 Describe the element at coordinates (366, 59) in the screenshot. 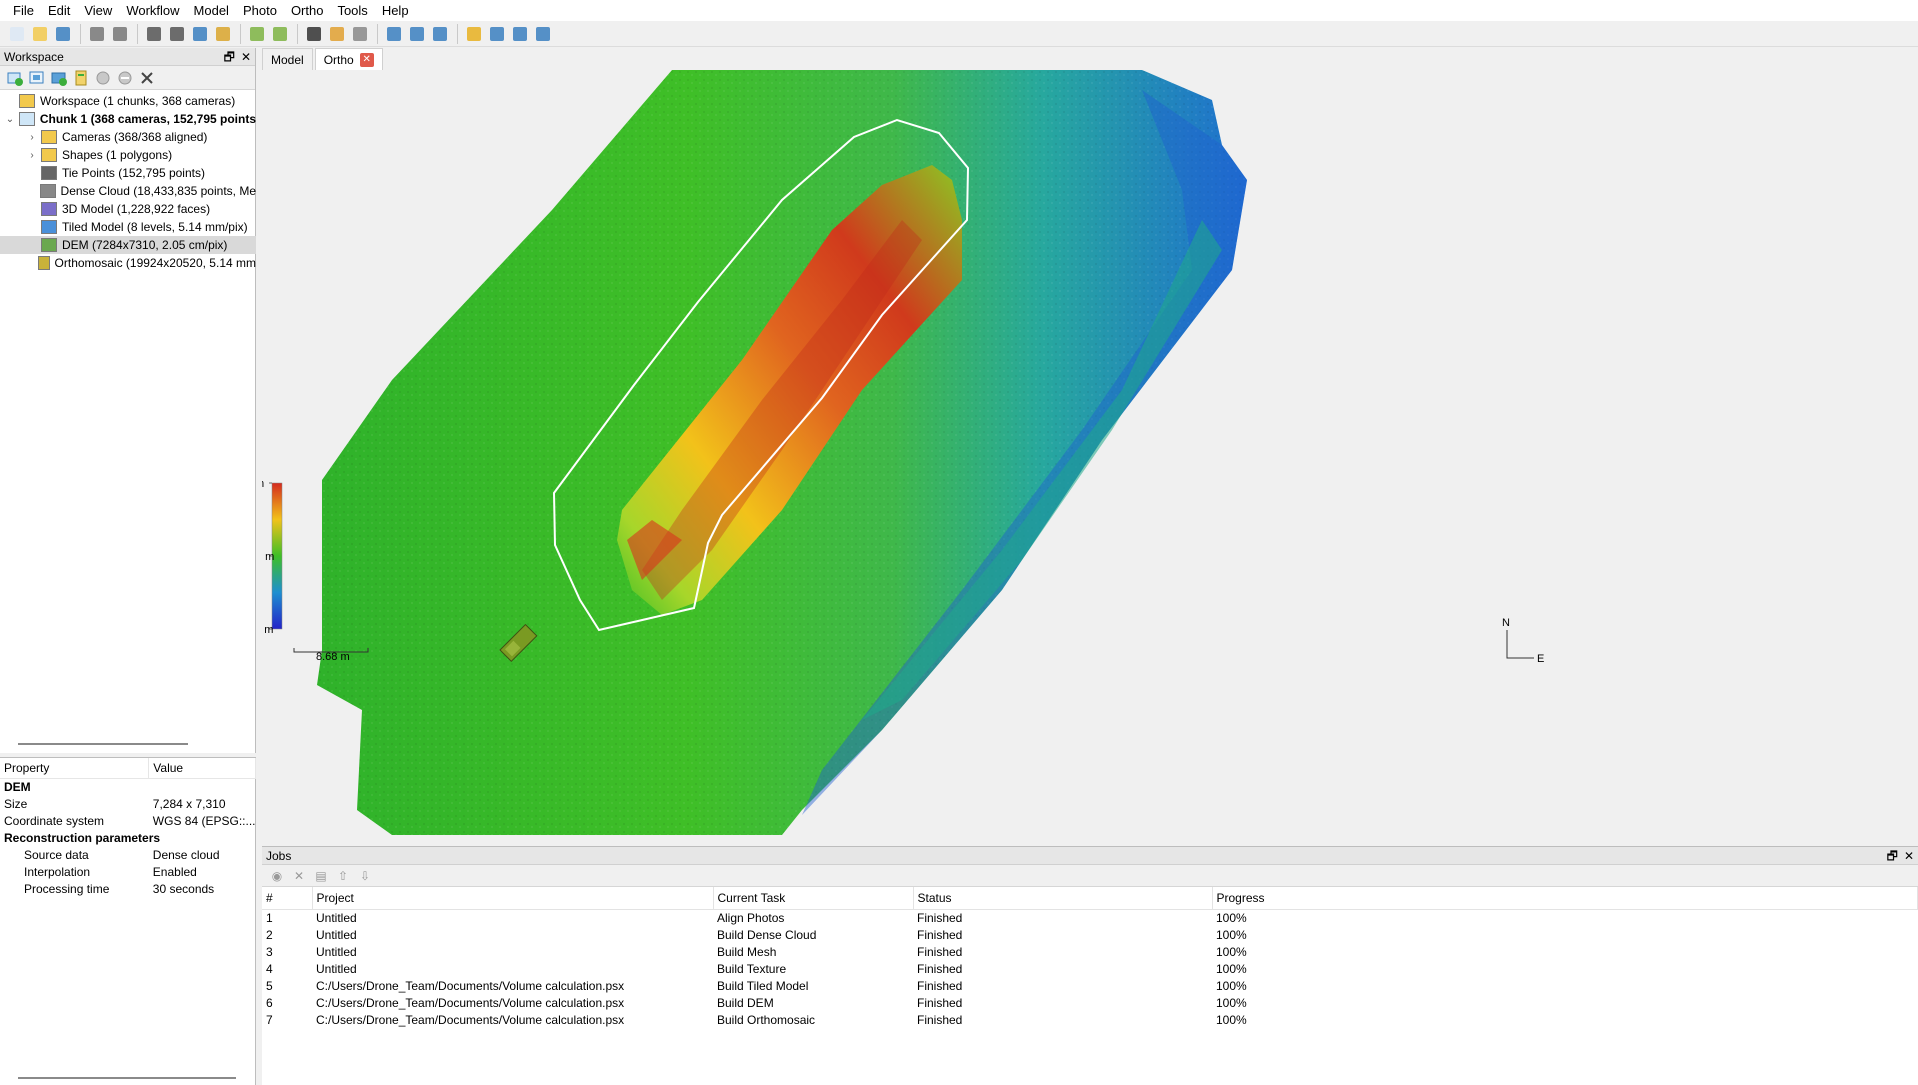

I see `close-tab-icon: ✕` at that location.